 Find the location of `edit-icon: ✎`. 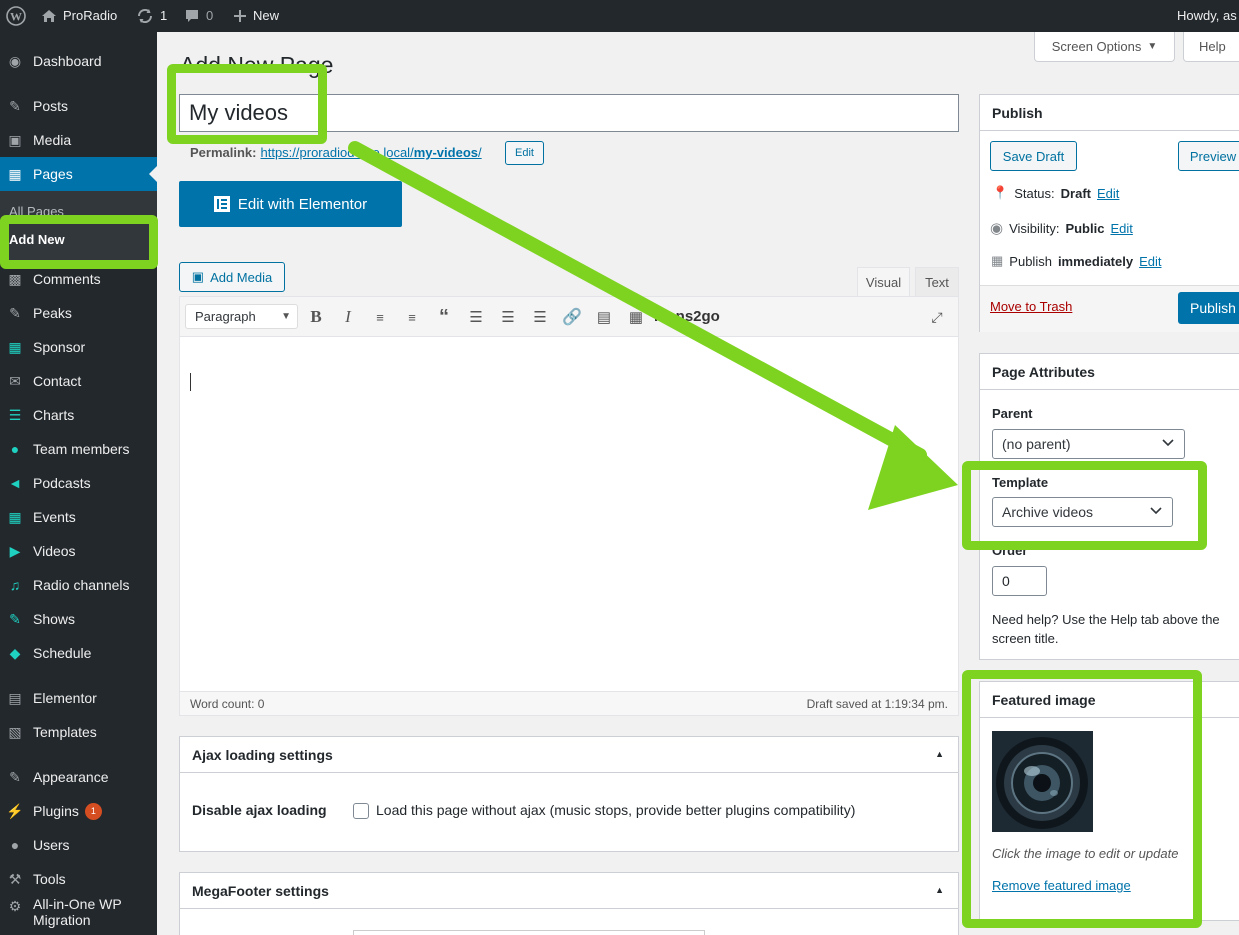

edit-icon: ✎ is located at coordinates (15, 618).